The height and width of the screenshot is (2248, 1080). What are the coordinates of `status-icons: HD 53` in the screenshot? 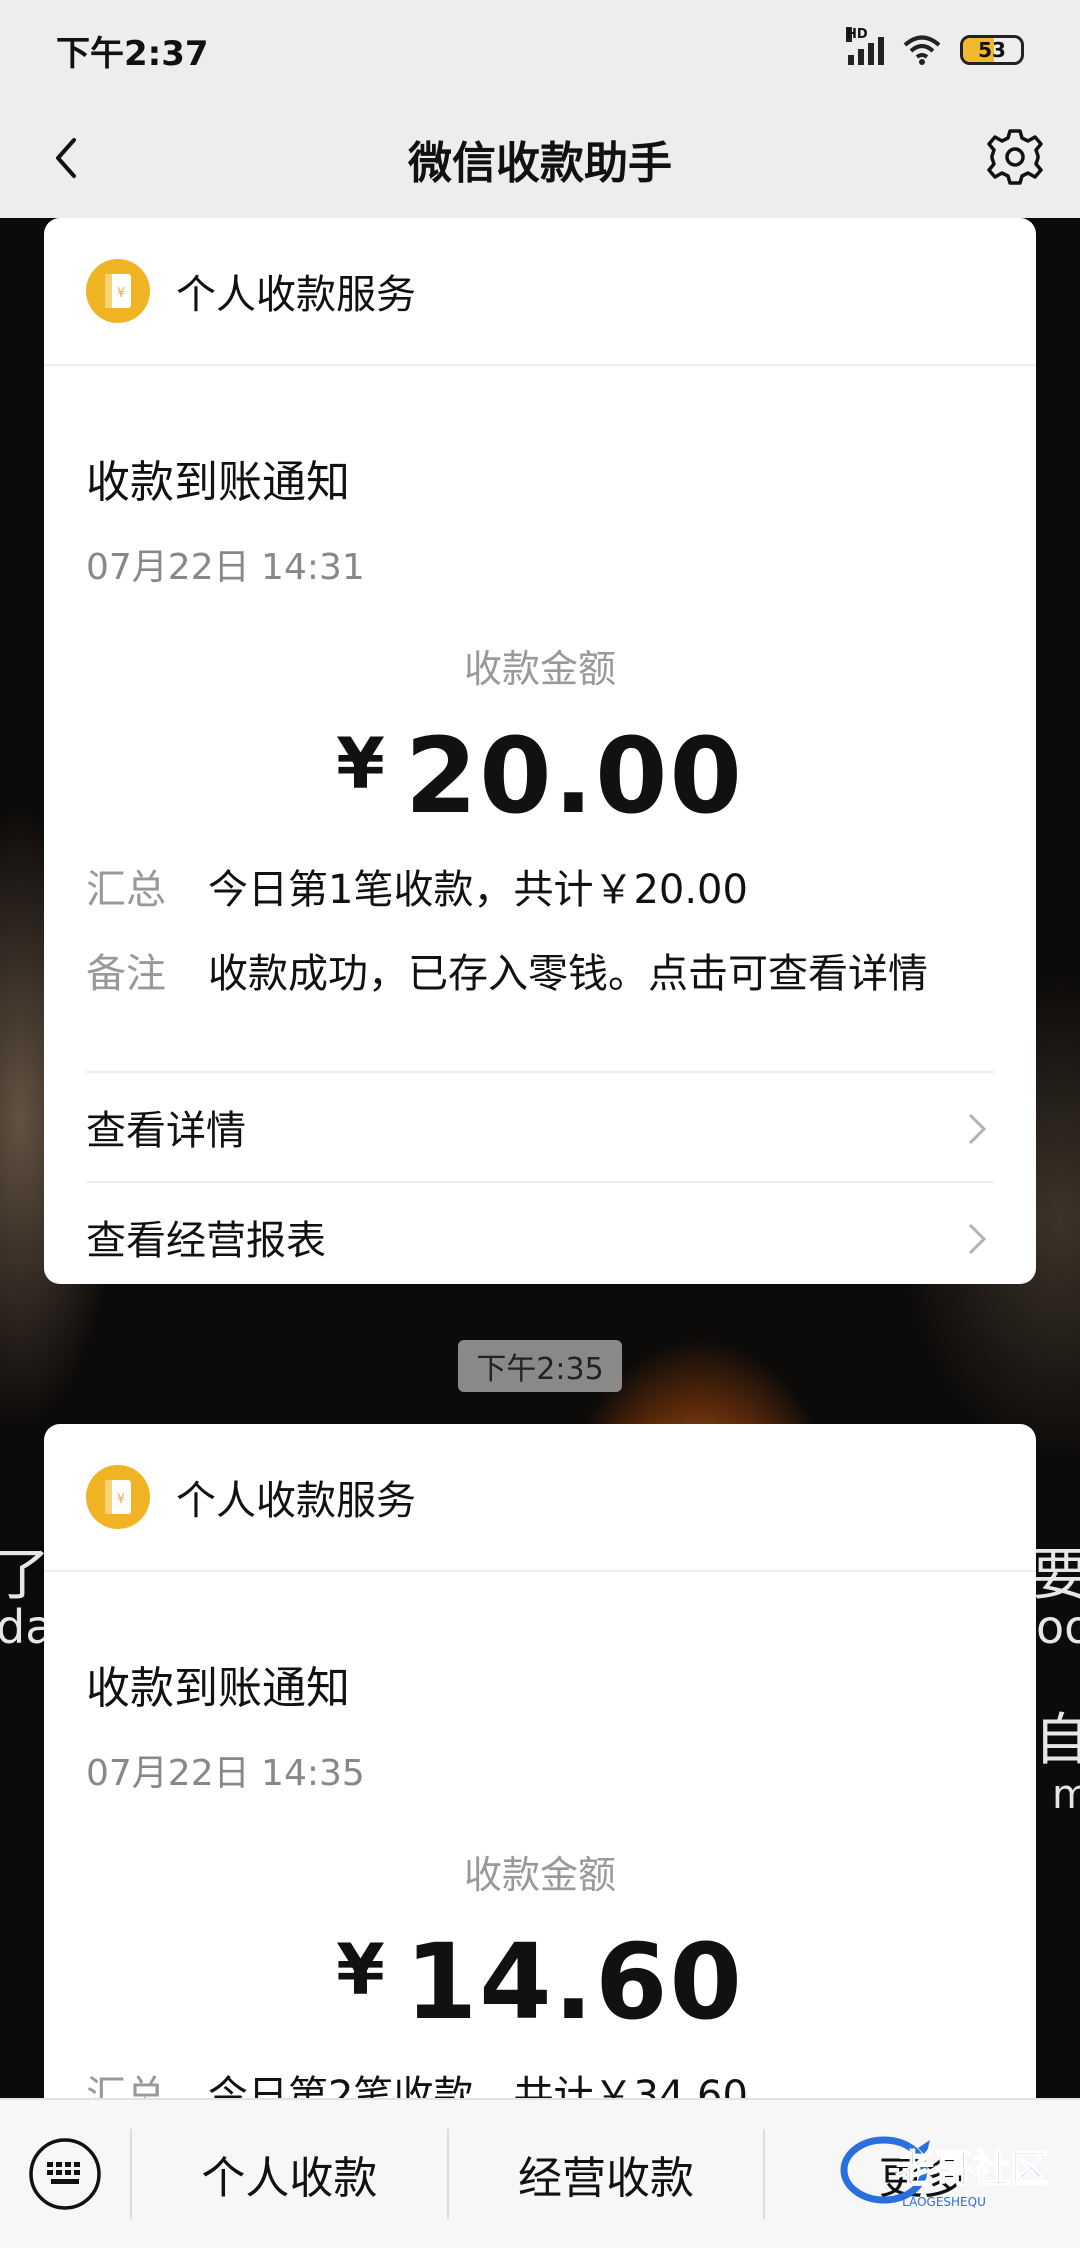 It's located at (935, 46).